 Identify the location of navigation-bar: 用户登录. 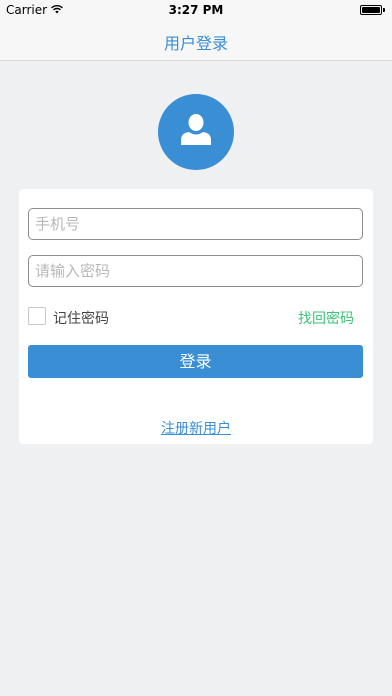
(196, 40).